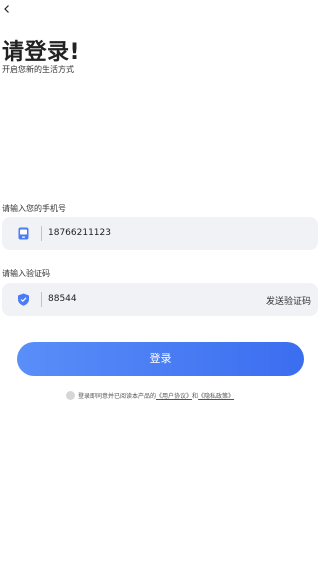  I want to click on code-field: 88544 发送验证码, so click(160, 299).